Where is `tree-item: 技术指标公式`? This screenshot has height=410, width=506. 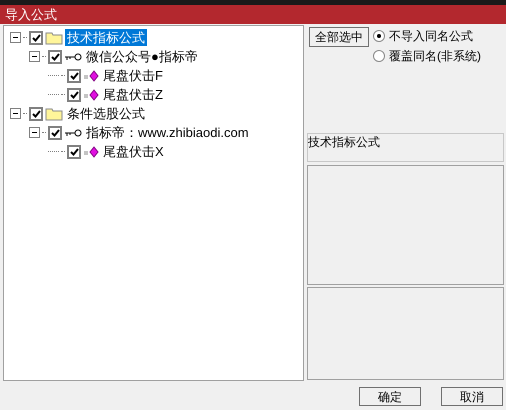
tree-item: 技术指标公式 is located at coordinates (106, 37).